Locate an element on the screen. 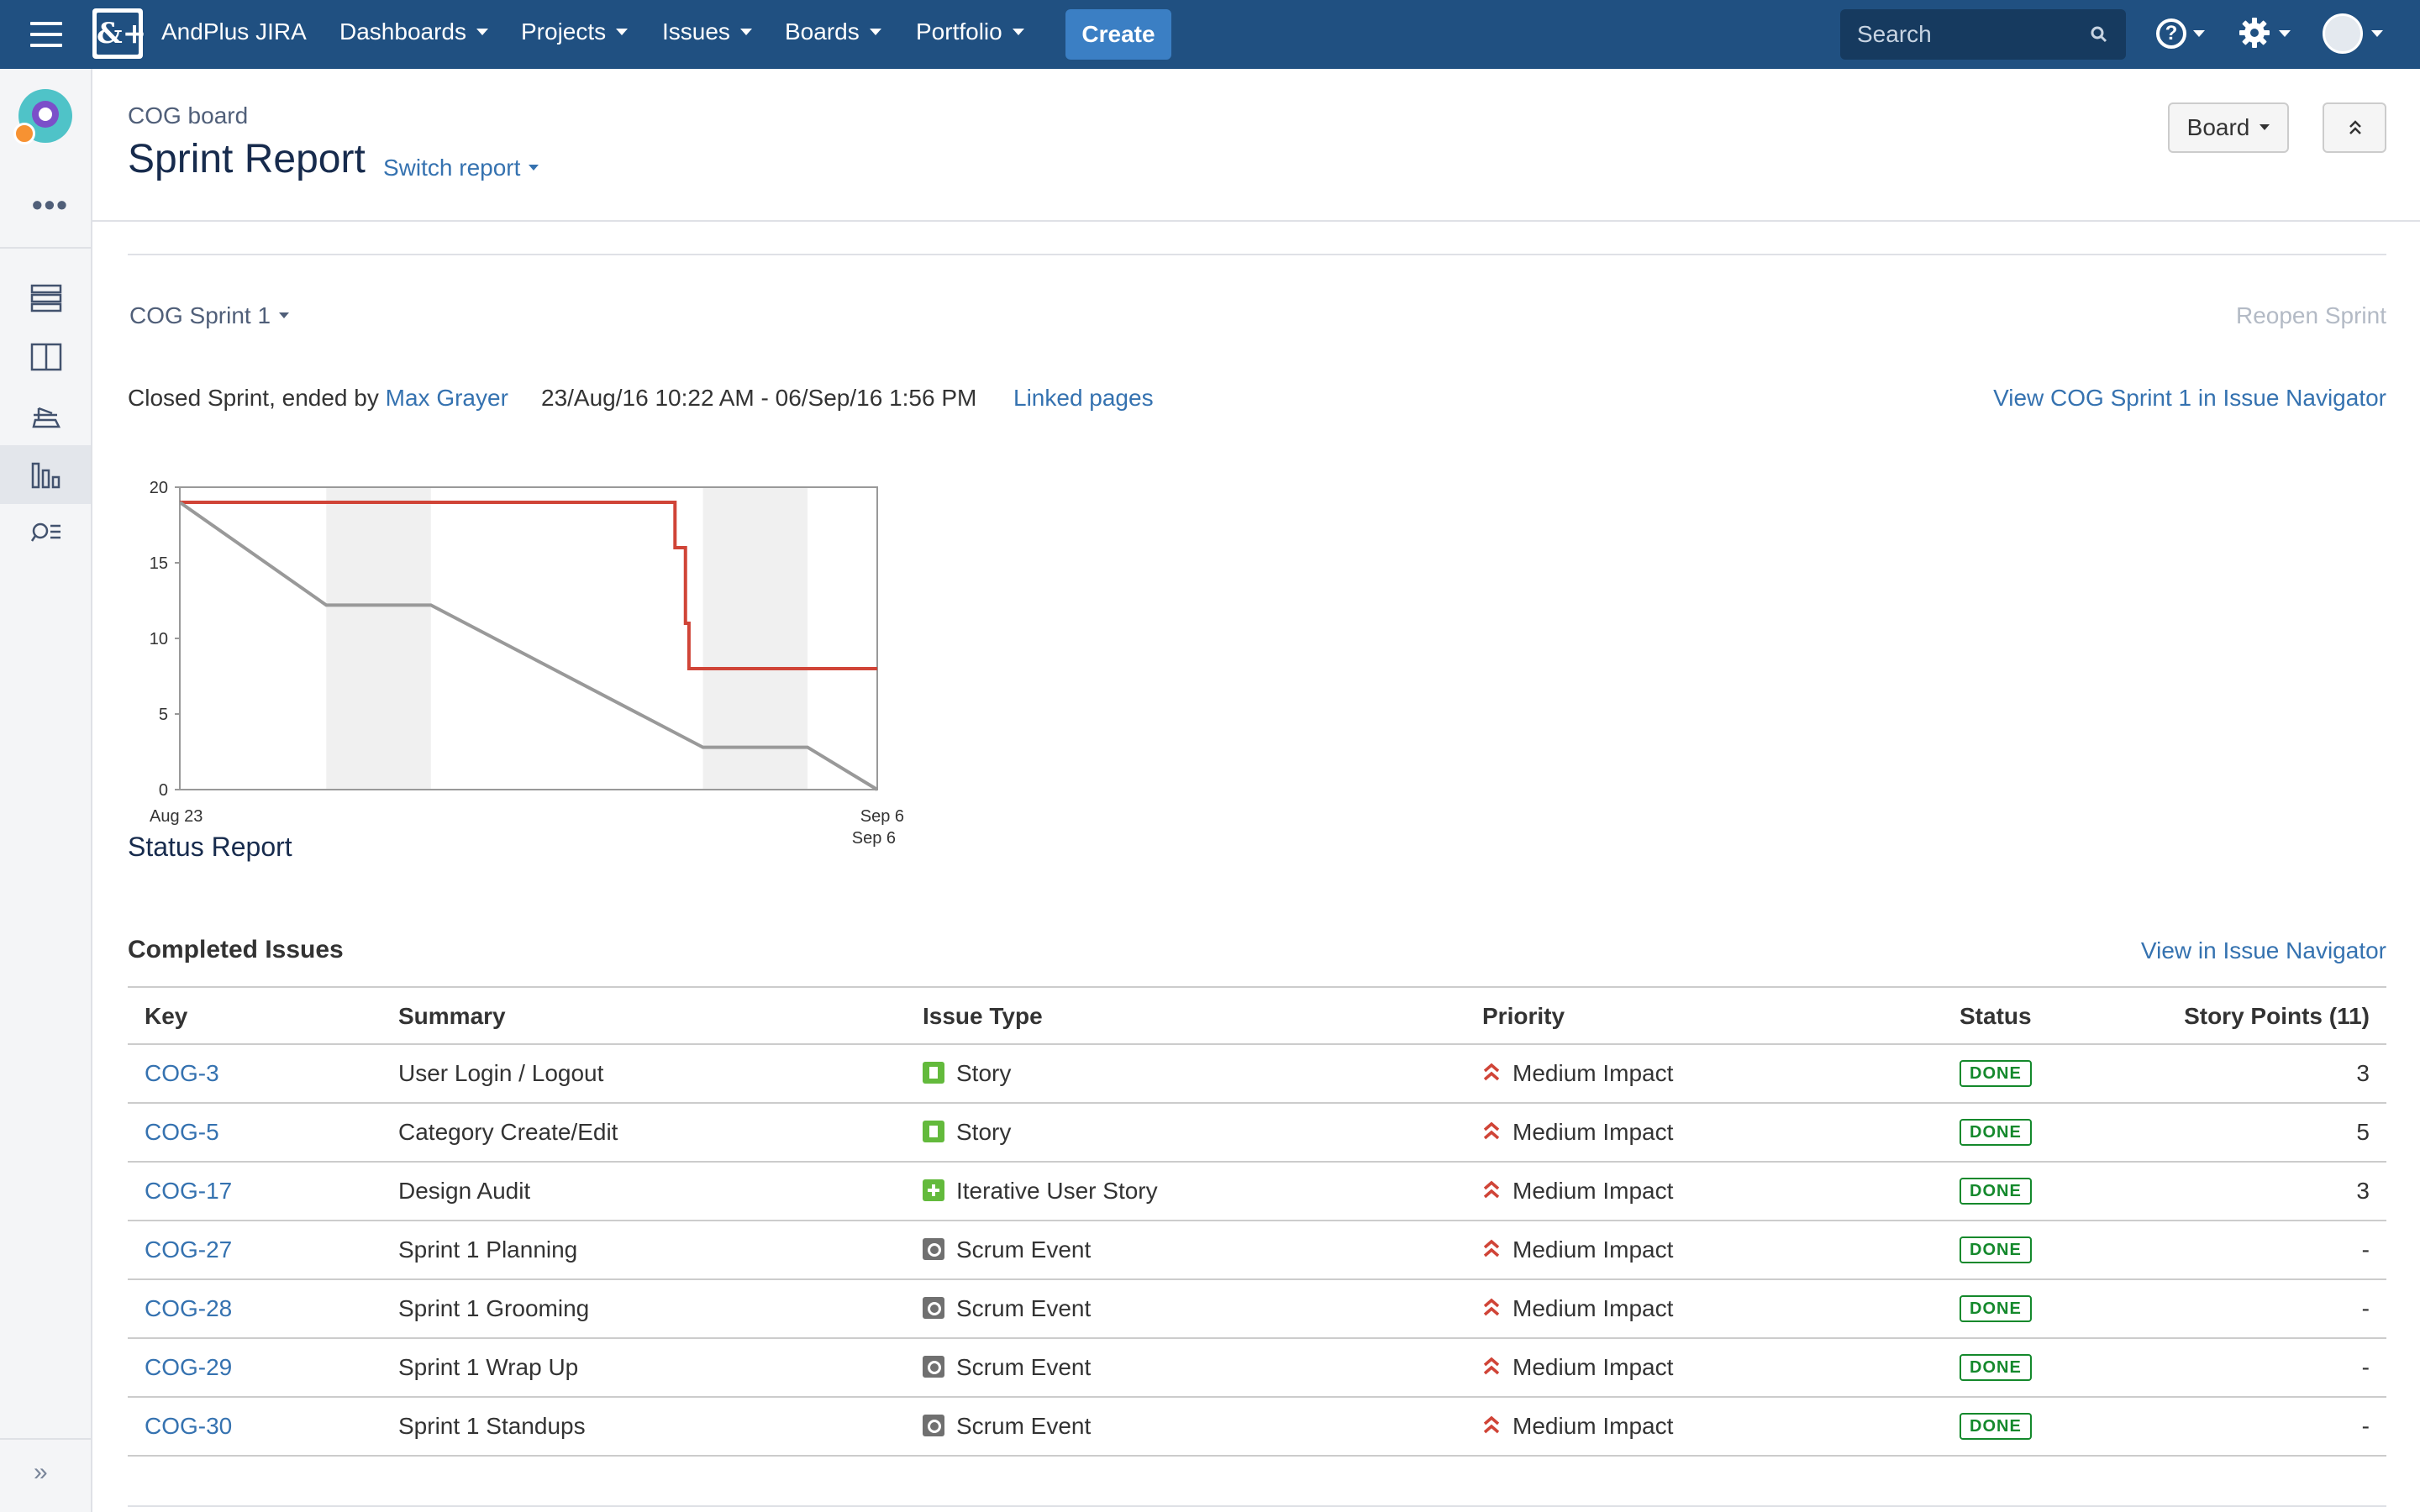  help-icon: ? is located at coordinates (2171, 33).